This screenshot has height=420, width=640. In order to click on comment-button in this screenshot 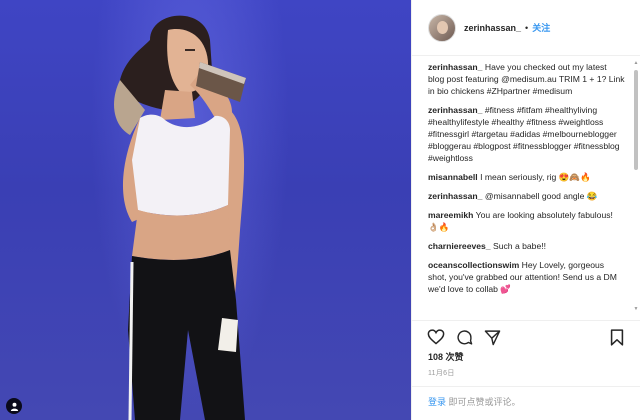, I will do `click(464, 337)`.